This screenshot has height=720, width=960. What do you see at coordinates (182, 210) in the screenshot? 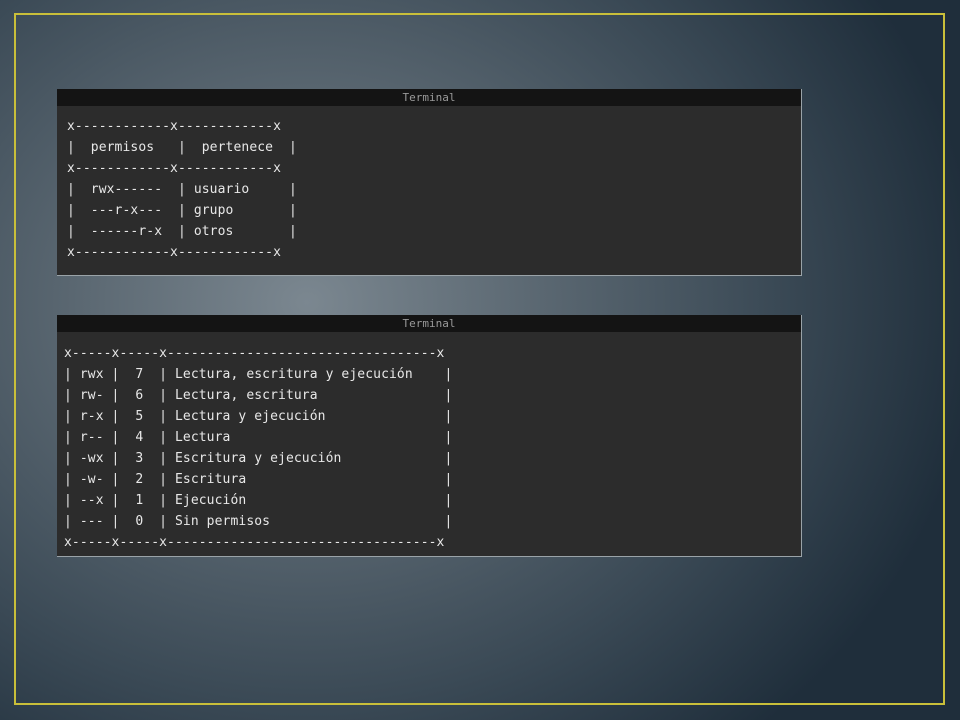
I see `terminal-line: | ---r-x--- | grupo |` at bounding box center [182, 210].